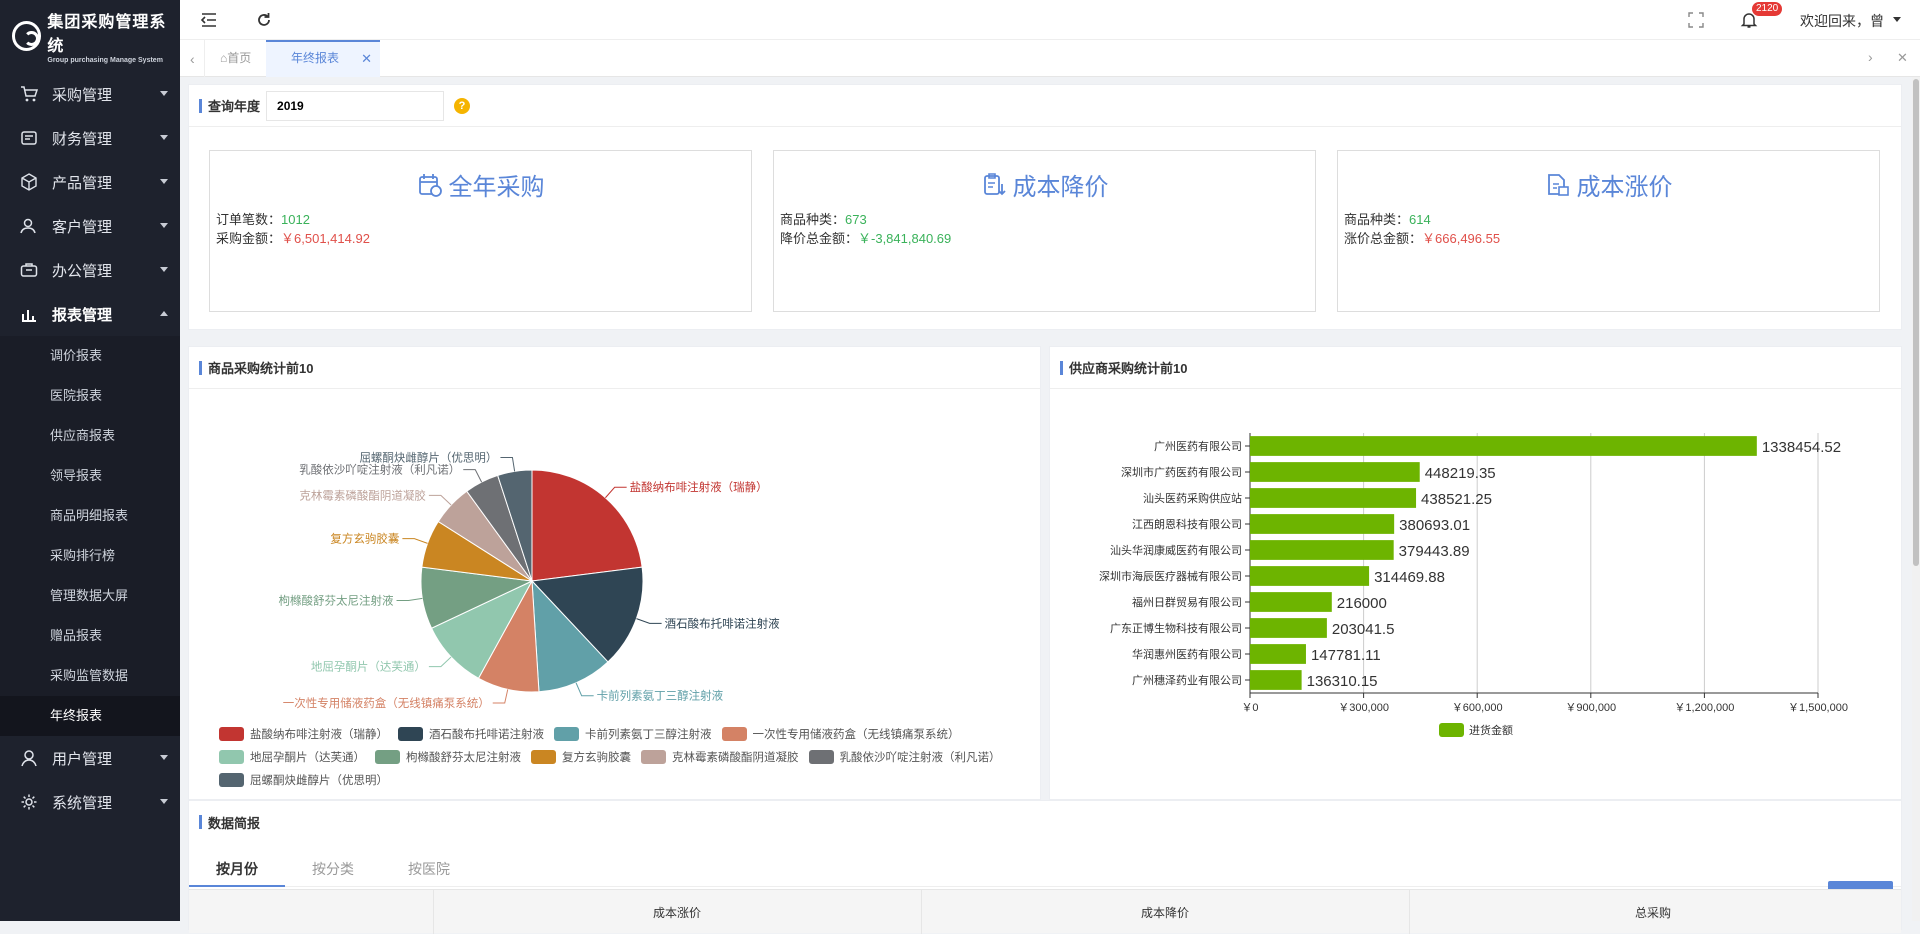  What do you see at coordinates (856, 734) in the screenshot?
I see `legend-label: 一次性专用储液药盒（无线镇痛泵系统）` at bounding box center [856, 734].